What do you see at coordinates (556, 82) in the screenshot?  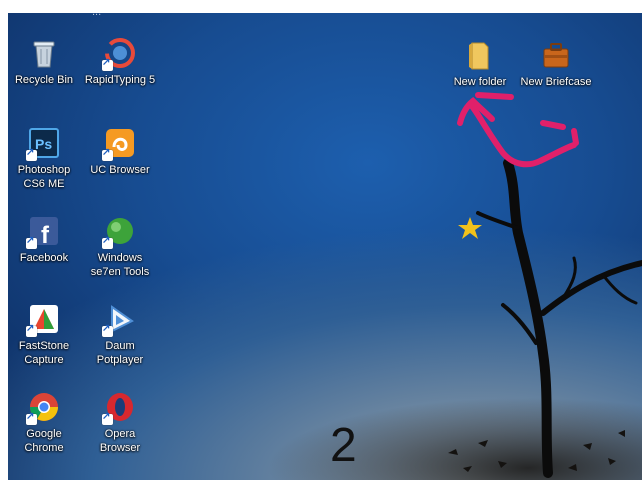 I see `desktop-icon-label: New Briefcase` at bounding box center [556, 82].